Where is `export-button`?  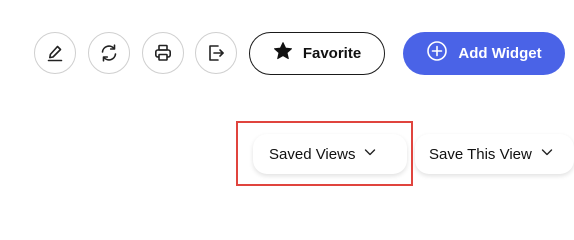 export-button is located at coordinates (216, 53).